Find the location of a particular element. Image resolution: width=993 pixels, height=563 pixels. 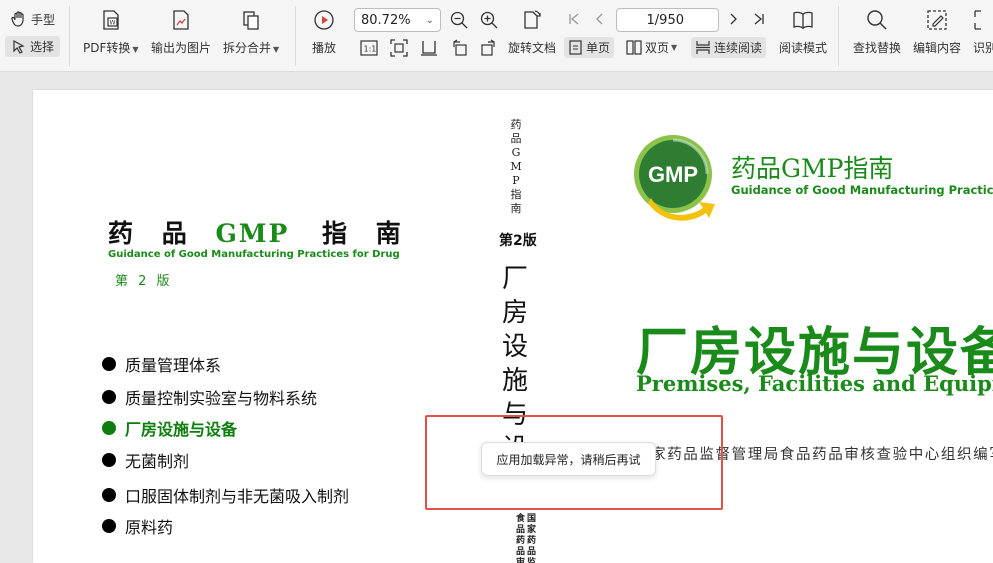

spine-publisher-col2: 国家药品监 is located at coordinates (531, 538).